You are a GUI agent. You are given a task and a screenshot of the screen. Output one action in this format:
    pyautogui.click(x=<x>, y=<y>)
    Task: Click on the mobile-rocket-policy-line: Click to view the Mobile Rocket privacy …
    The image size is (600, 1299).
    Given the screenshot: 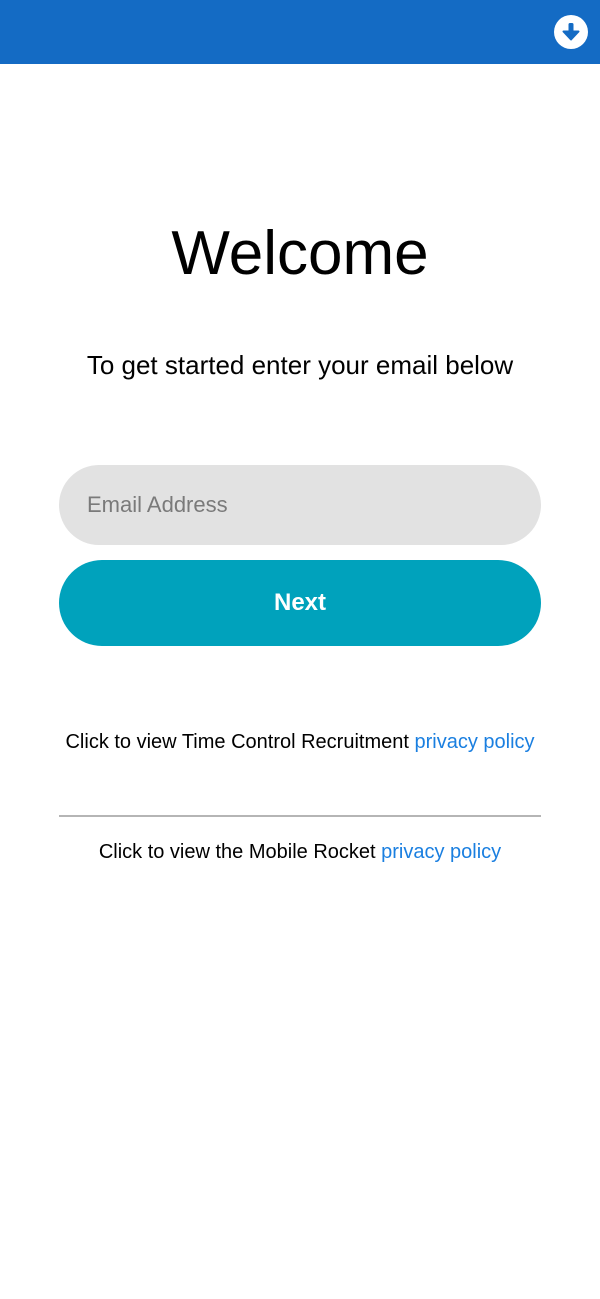 What is the action you would take?
    pyautogui.click(x=300, y=852)
    